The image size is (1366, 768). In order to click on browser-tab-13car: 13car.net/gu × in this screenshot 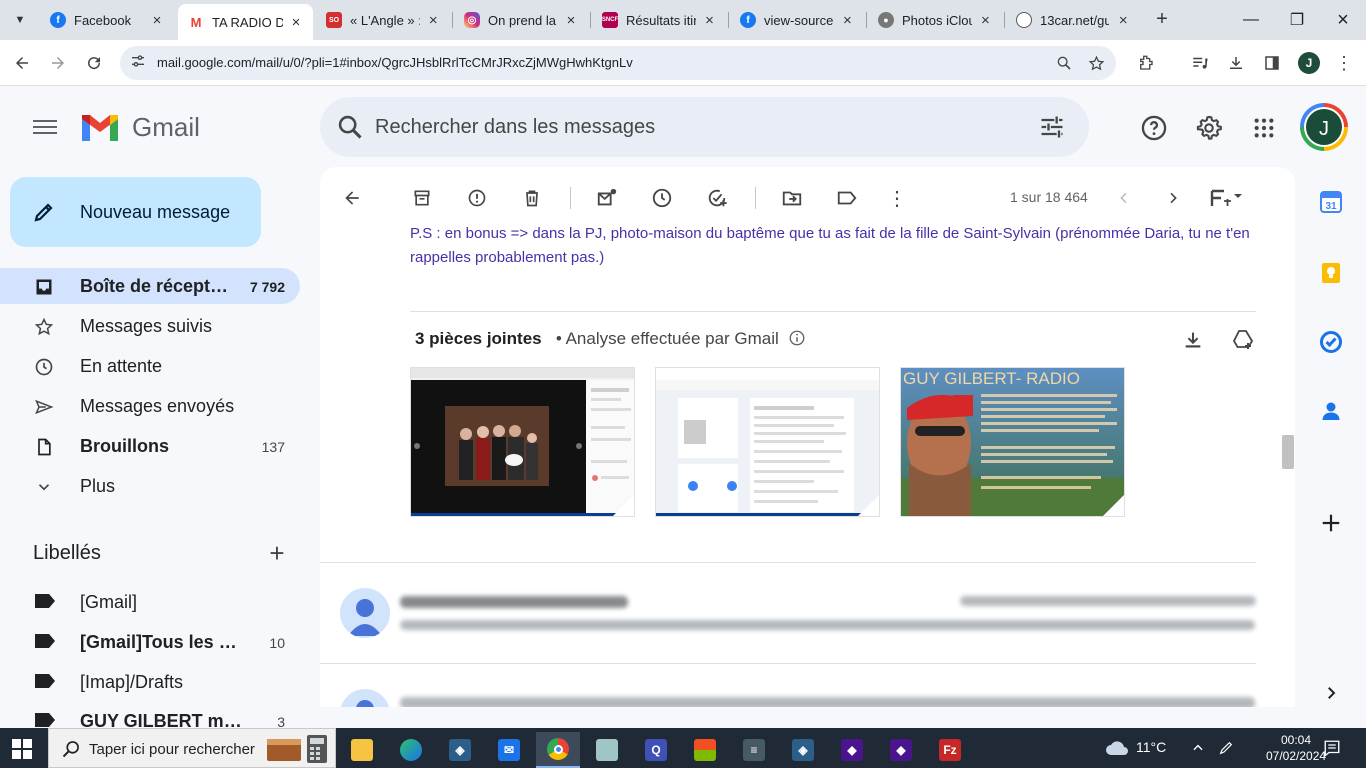, I will do `click(1073, 20)`.